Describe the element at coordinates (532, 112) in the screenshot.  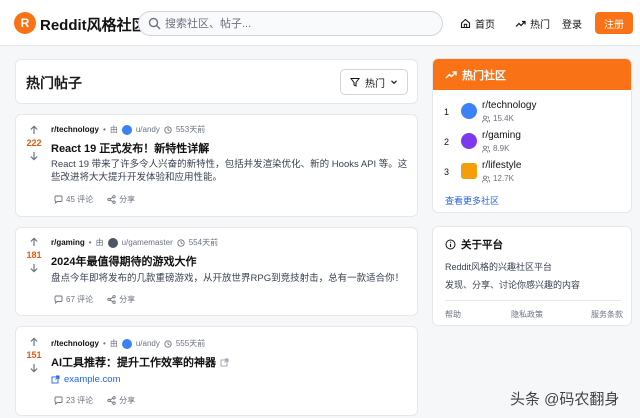
I see `community-item: 1 r/technology 15.4K` at that location.